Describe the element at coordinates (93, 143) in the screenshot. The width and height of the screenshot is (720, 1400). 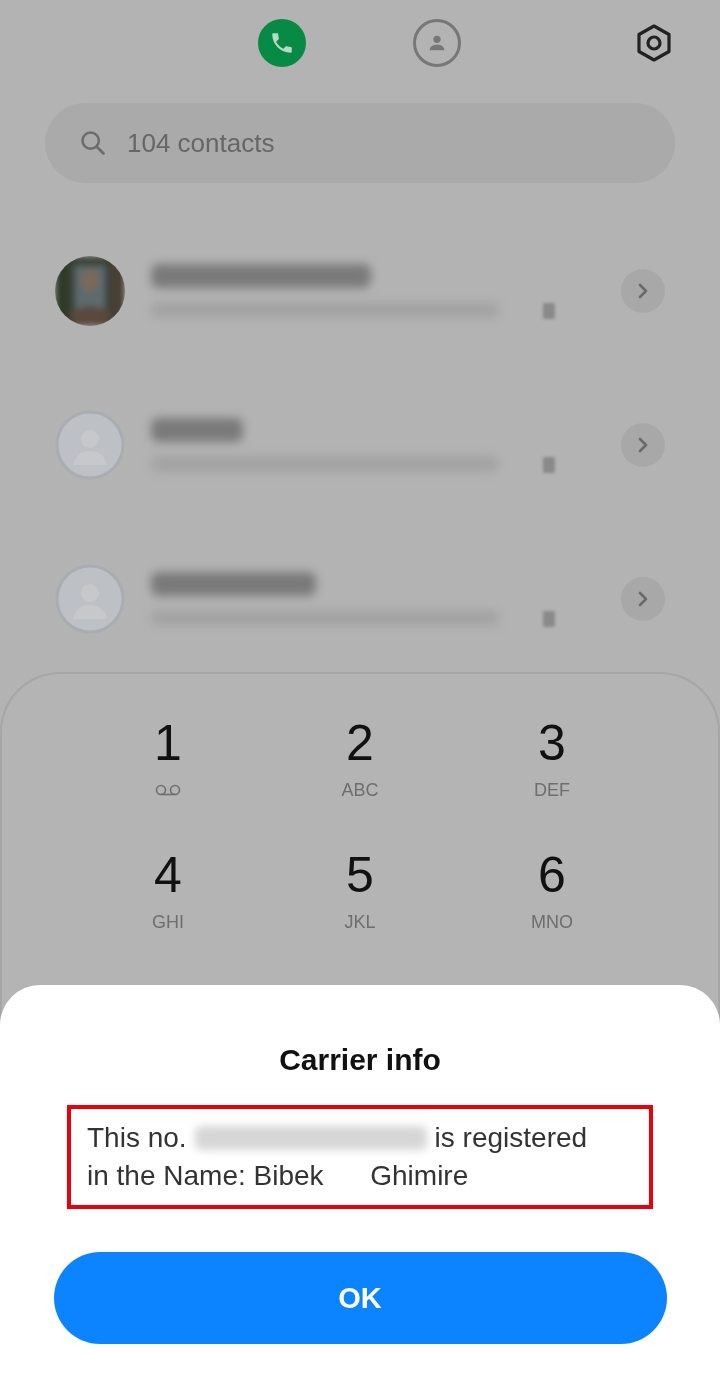
I see `search-icon` at that location.